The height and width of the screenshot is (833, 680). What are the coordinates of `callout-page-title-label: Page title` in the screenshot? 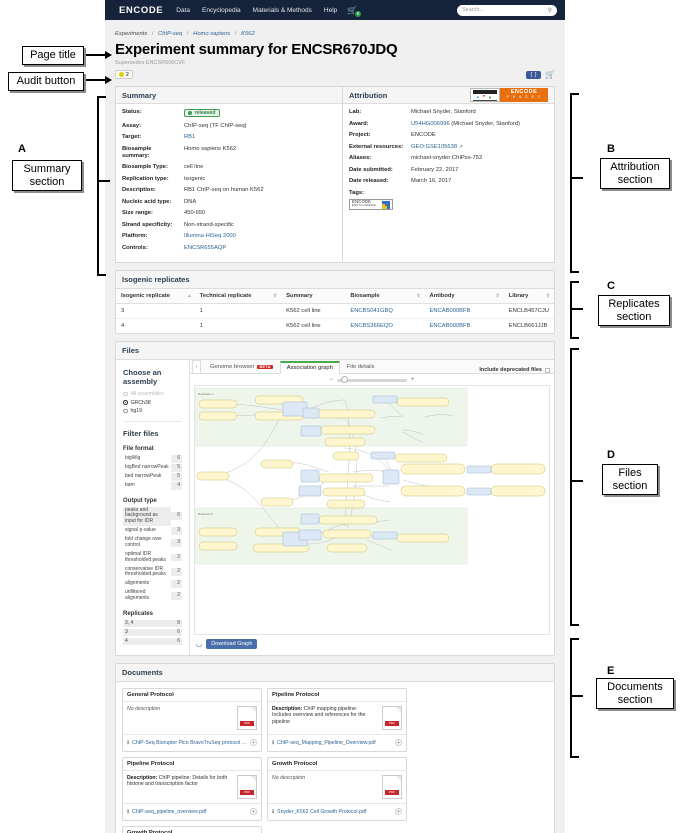 It's located at (53, 55).